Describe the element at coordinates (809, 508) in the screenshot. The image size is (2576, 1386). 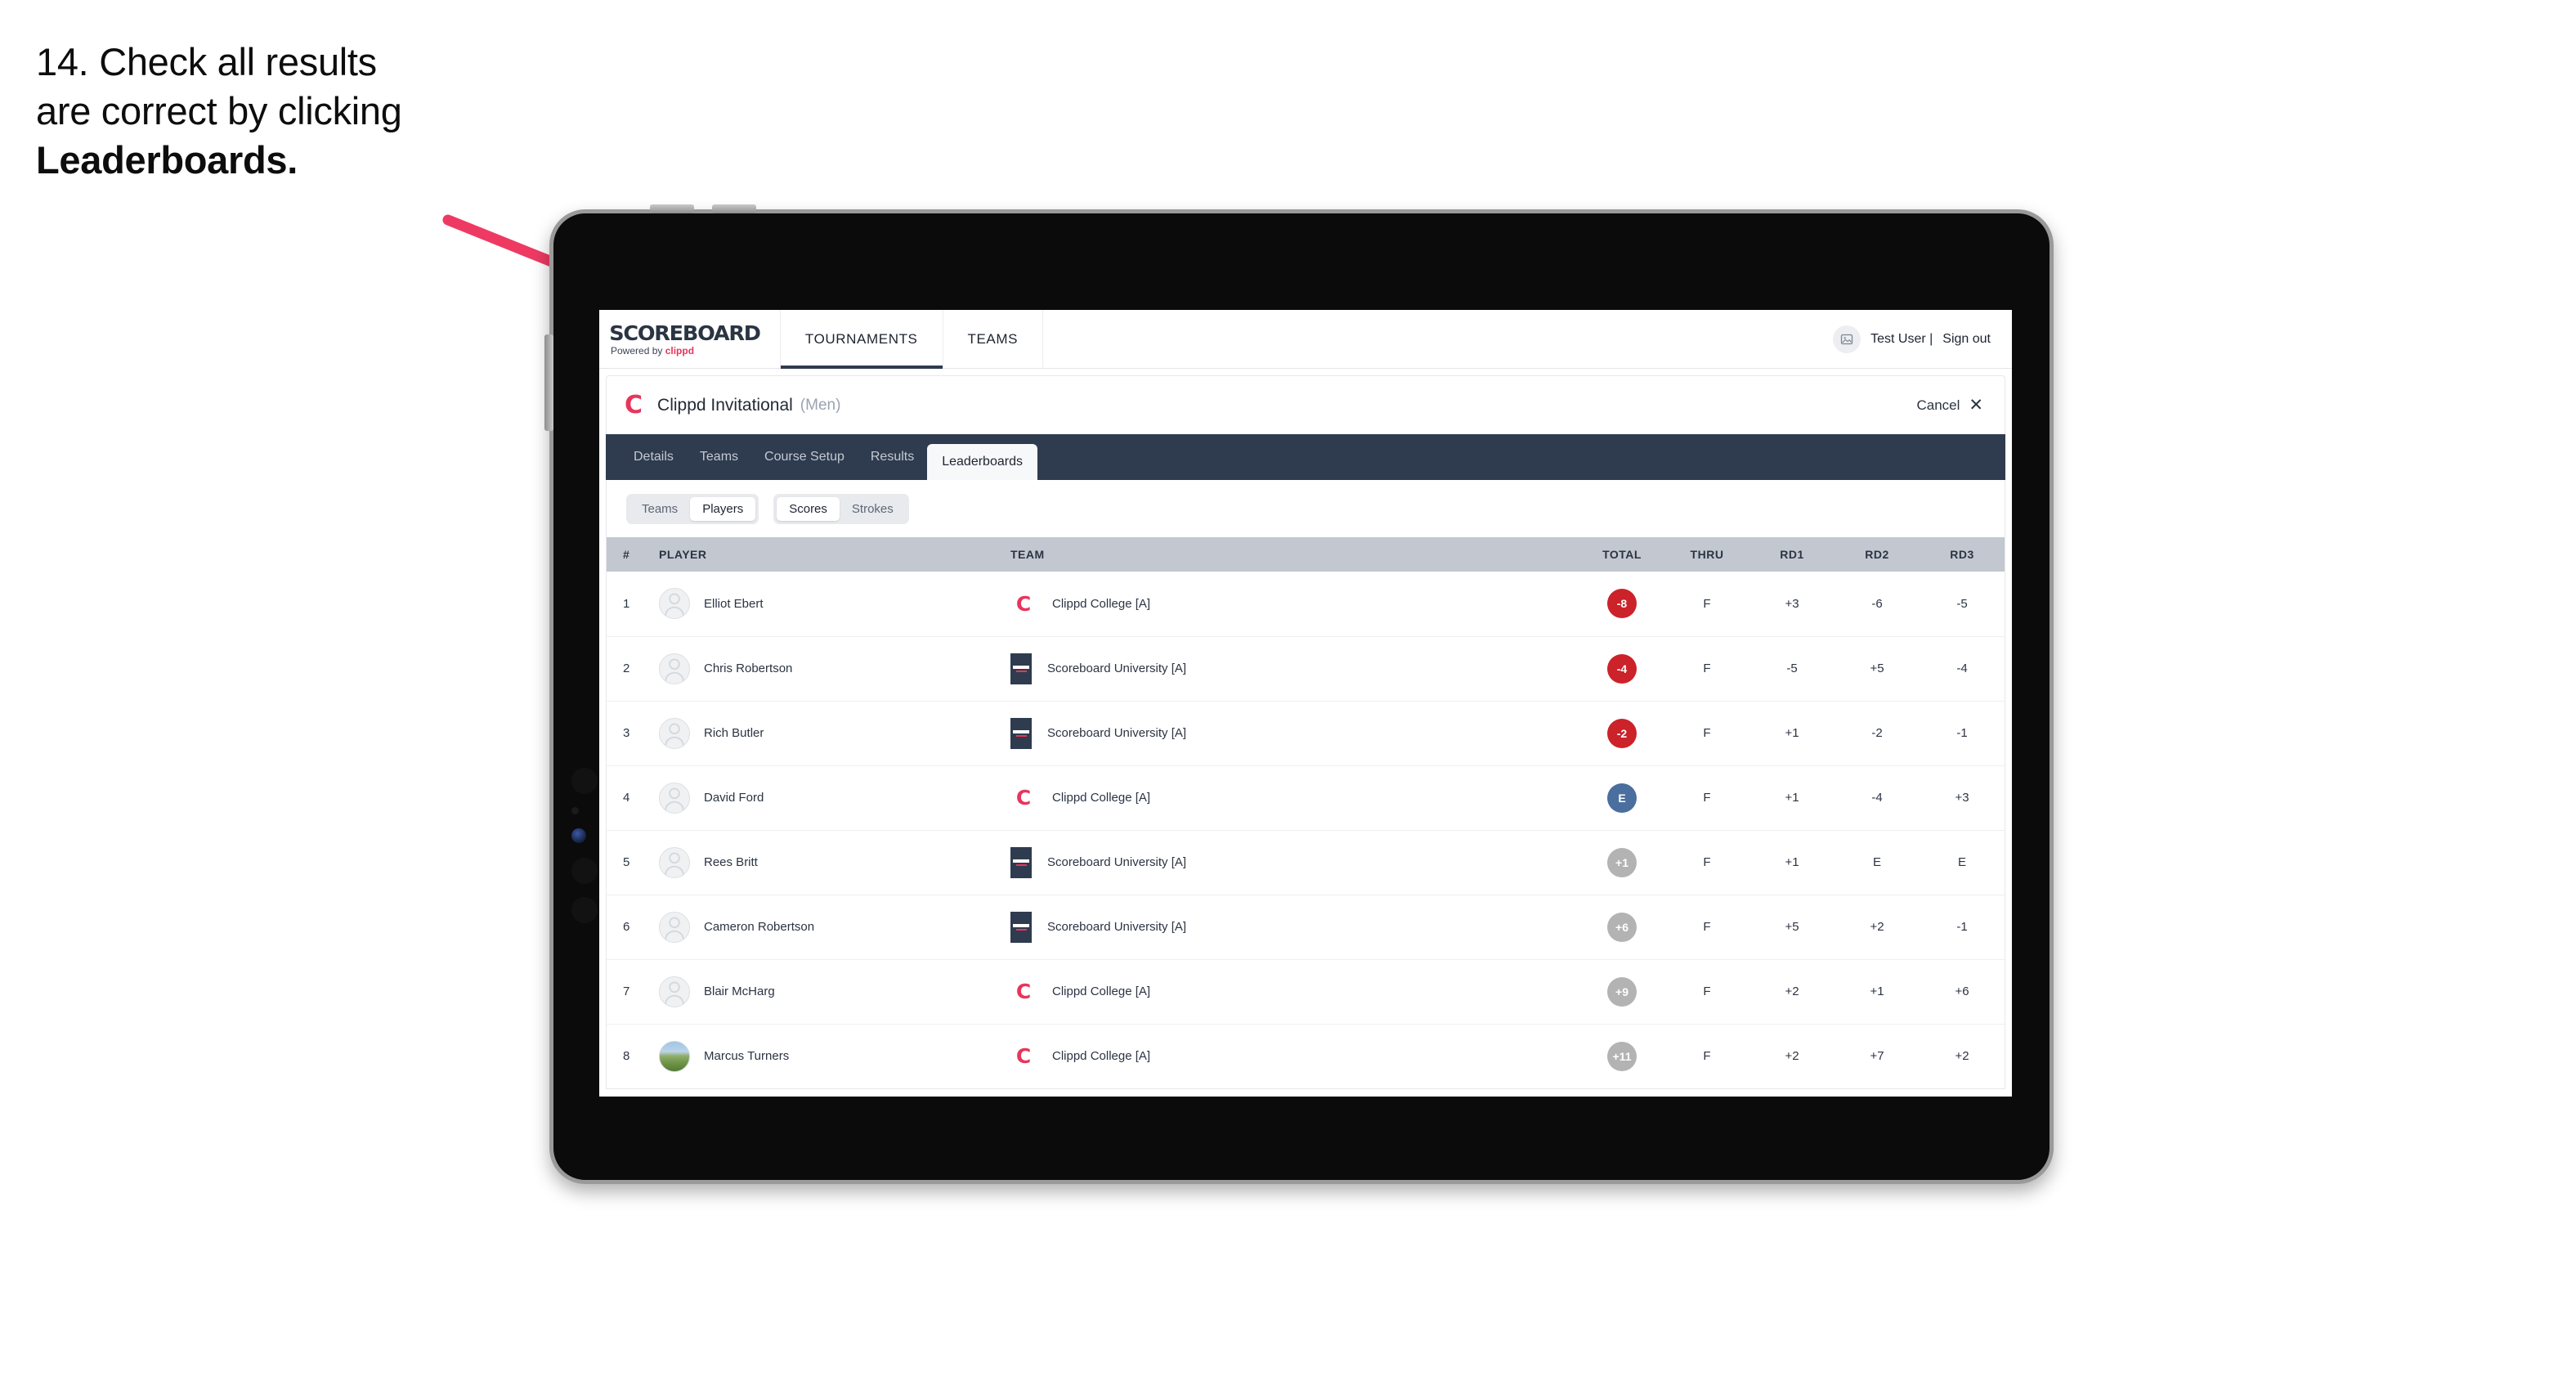
I see `filter-scores: Scores` at that location.